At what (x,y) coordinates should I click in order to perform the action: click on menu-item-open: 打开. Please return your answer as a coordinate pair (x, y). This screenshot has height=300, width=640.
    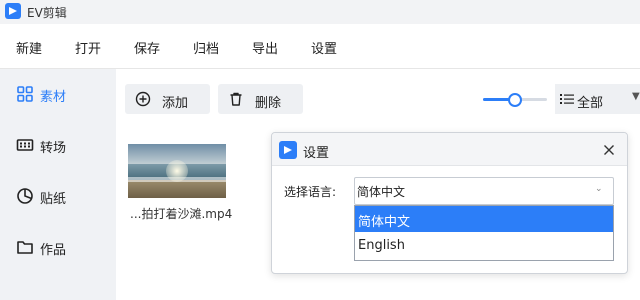
    Looking at the image, I should click on (88, 47).